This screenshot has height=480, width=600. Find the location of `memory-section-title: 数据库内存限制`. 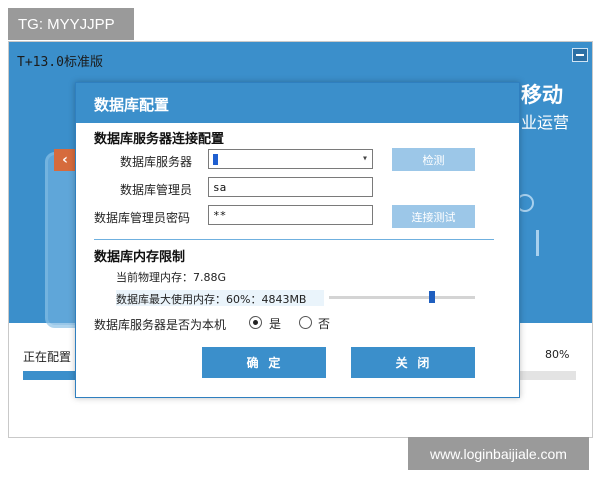

memory-section-title: 数据库内存限制 is located at coordinates (140, 257).